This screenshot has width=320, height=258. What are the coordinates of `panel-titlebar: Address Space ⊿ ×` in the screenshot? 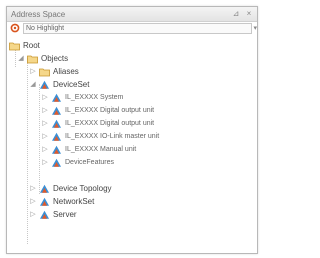 It's located at (132, 14).